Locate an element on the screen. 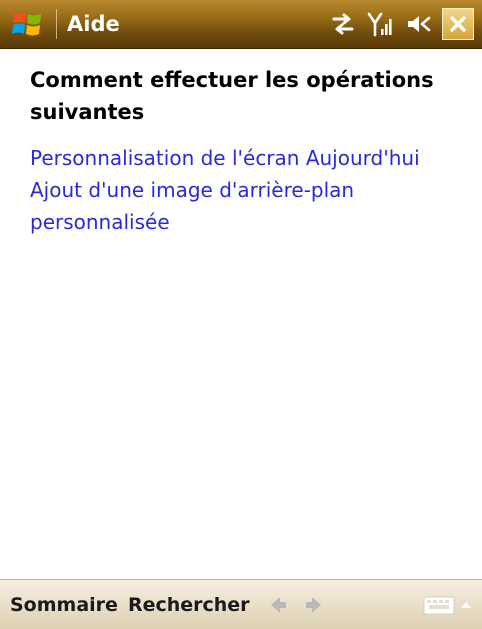 Image resolution: width=482 pixels, height=629 pixels. forward-arrow-icon is located at coordinates (313, 605).